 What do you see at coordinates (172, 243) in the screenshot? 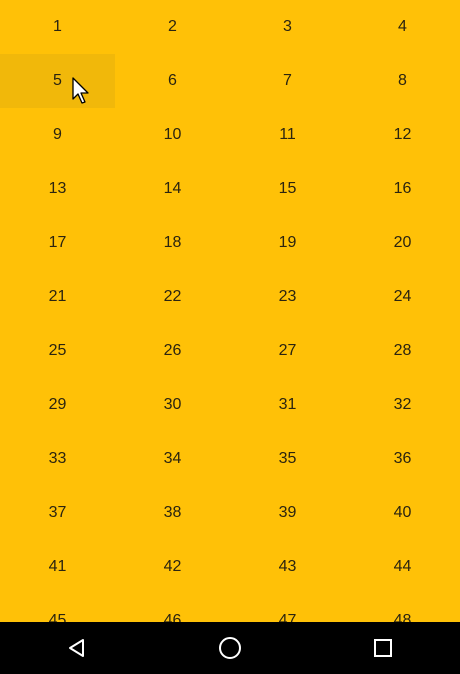
I see `grid-item-18: 18` at bounding box center [172, 243].